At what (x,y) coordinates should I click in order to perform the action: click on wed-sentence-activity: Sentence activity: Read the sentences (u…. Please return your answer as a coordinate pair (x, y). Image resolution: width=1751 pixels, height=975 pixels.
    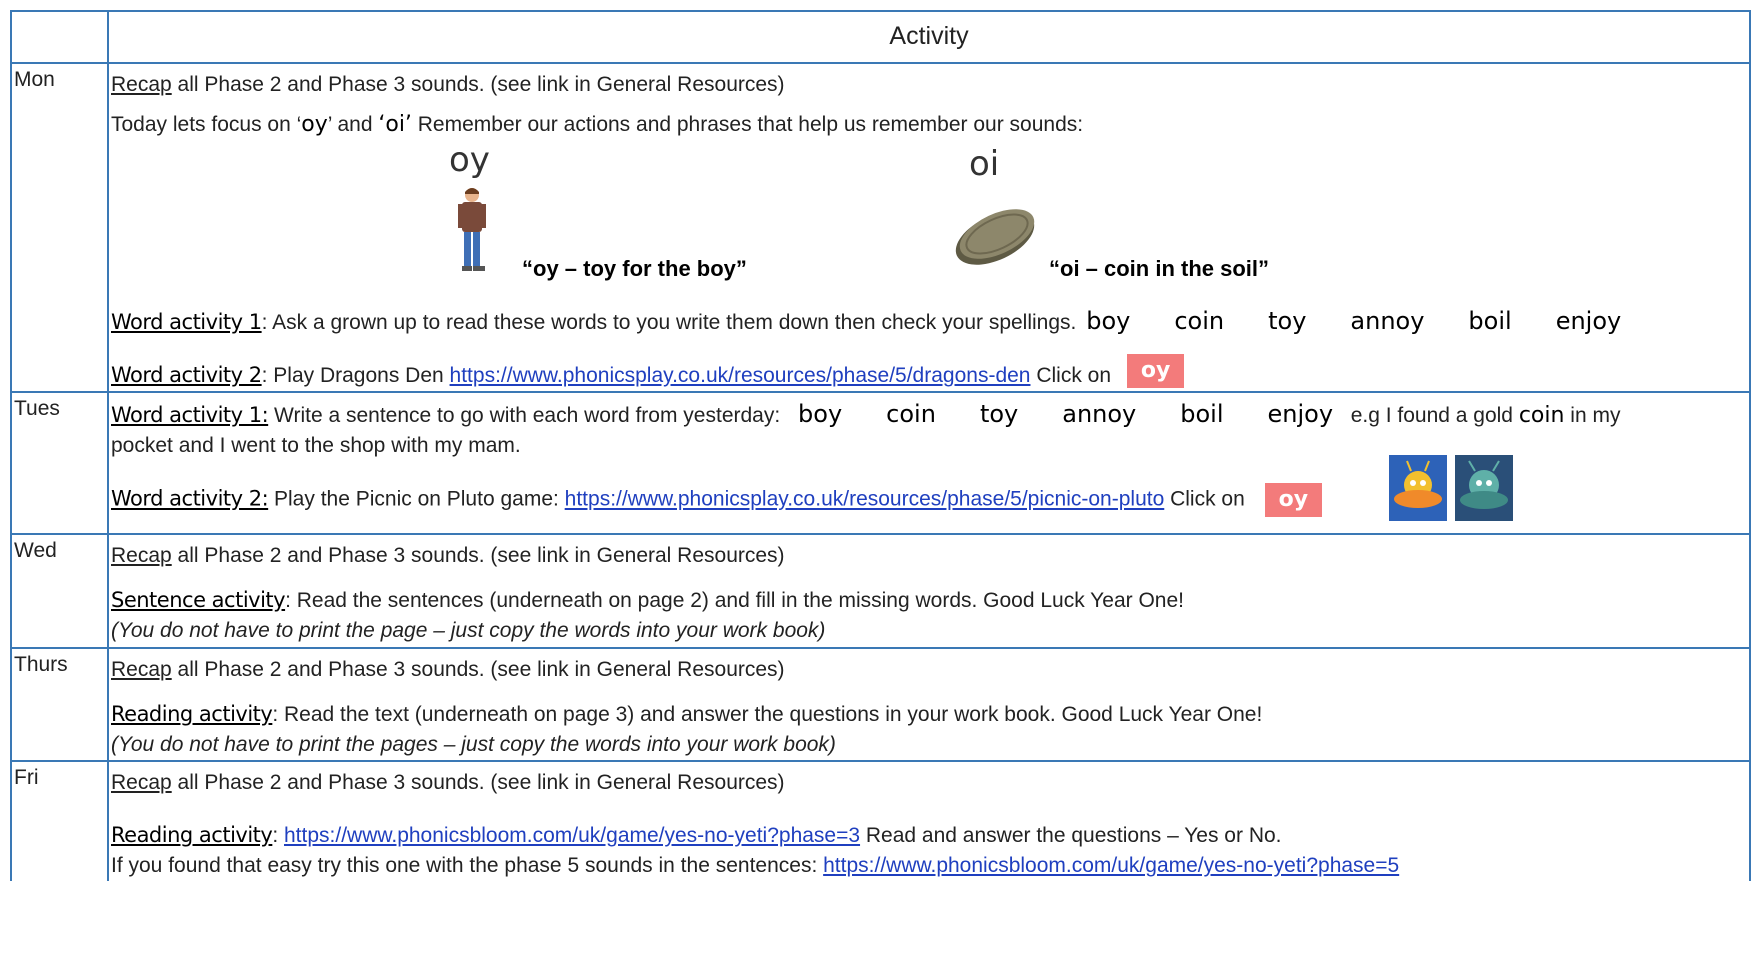
    Looking at the image, I should click on (929, 600).